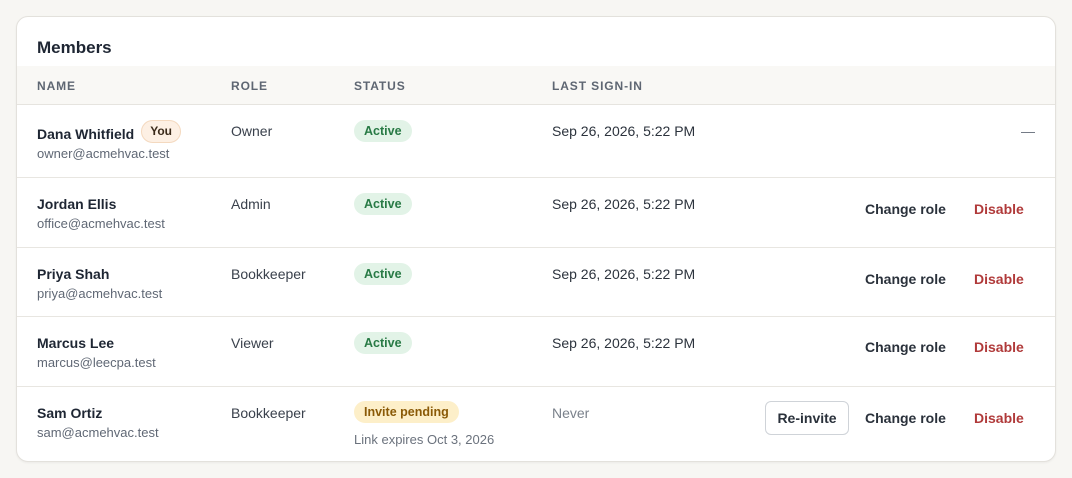 The height and width of the screenshot is (478, 1072). Describe the element at coordinates (77, 204) in the screenshot. I see `member-name: Jordan Ellis` at that location.